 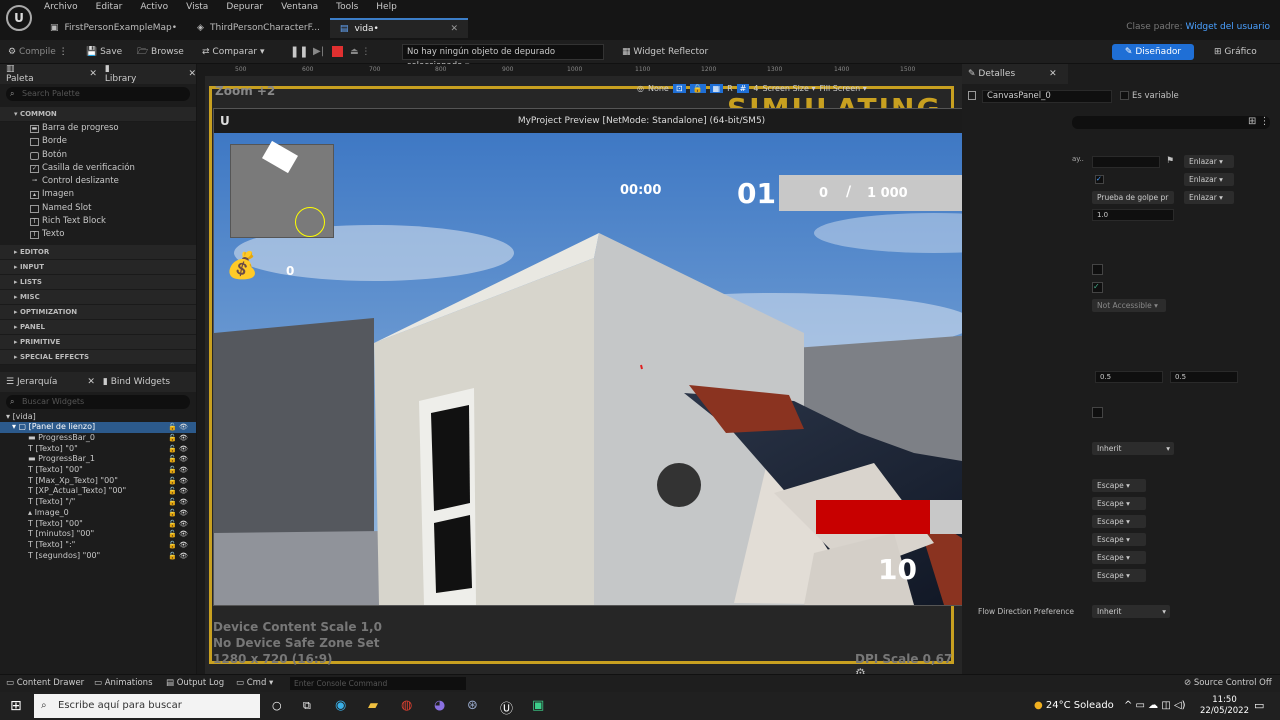 What do you see at coordinates (716, 88) in the screenshot?
I see `view-icon: ▦` at bounding box center [716, 88].